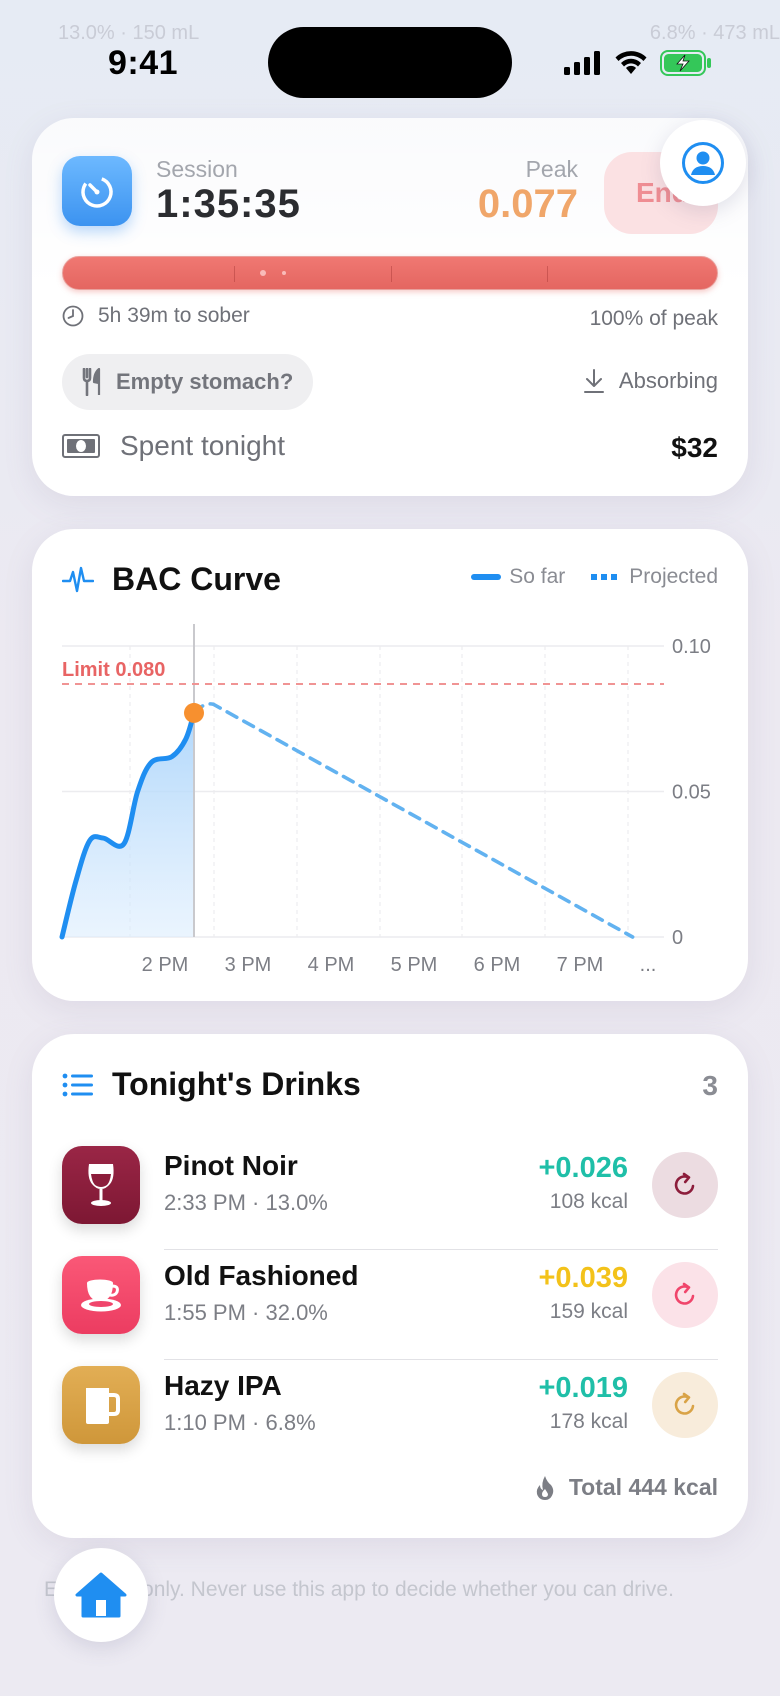  What do you see at coordinates (165, 965) in the screenshot?
I see `x-tick-label: 2 PM` at bounding box center [165, 965].